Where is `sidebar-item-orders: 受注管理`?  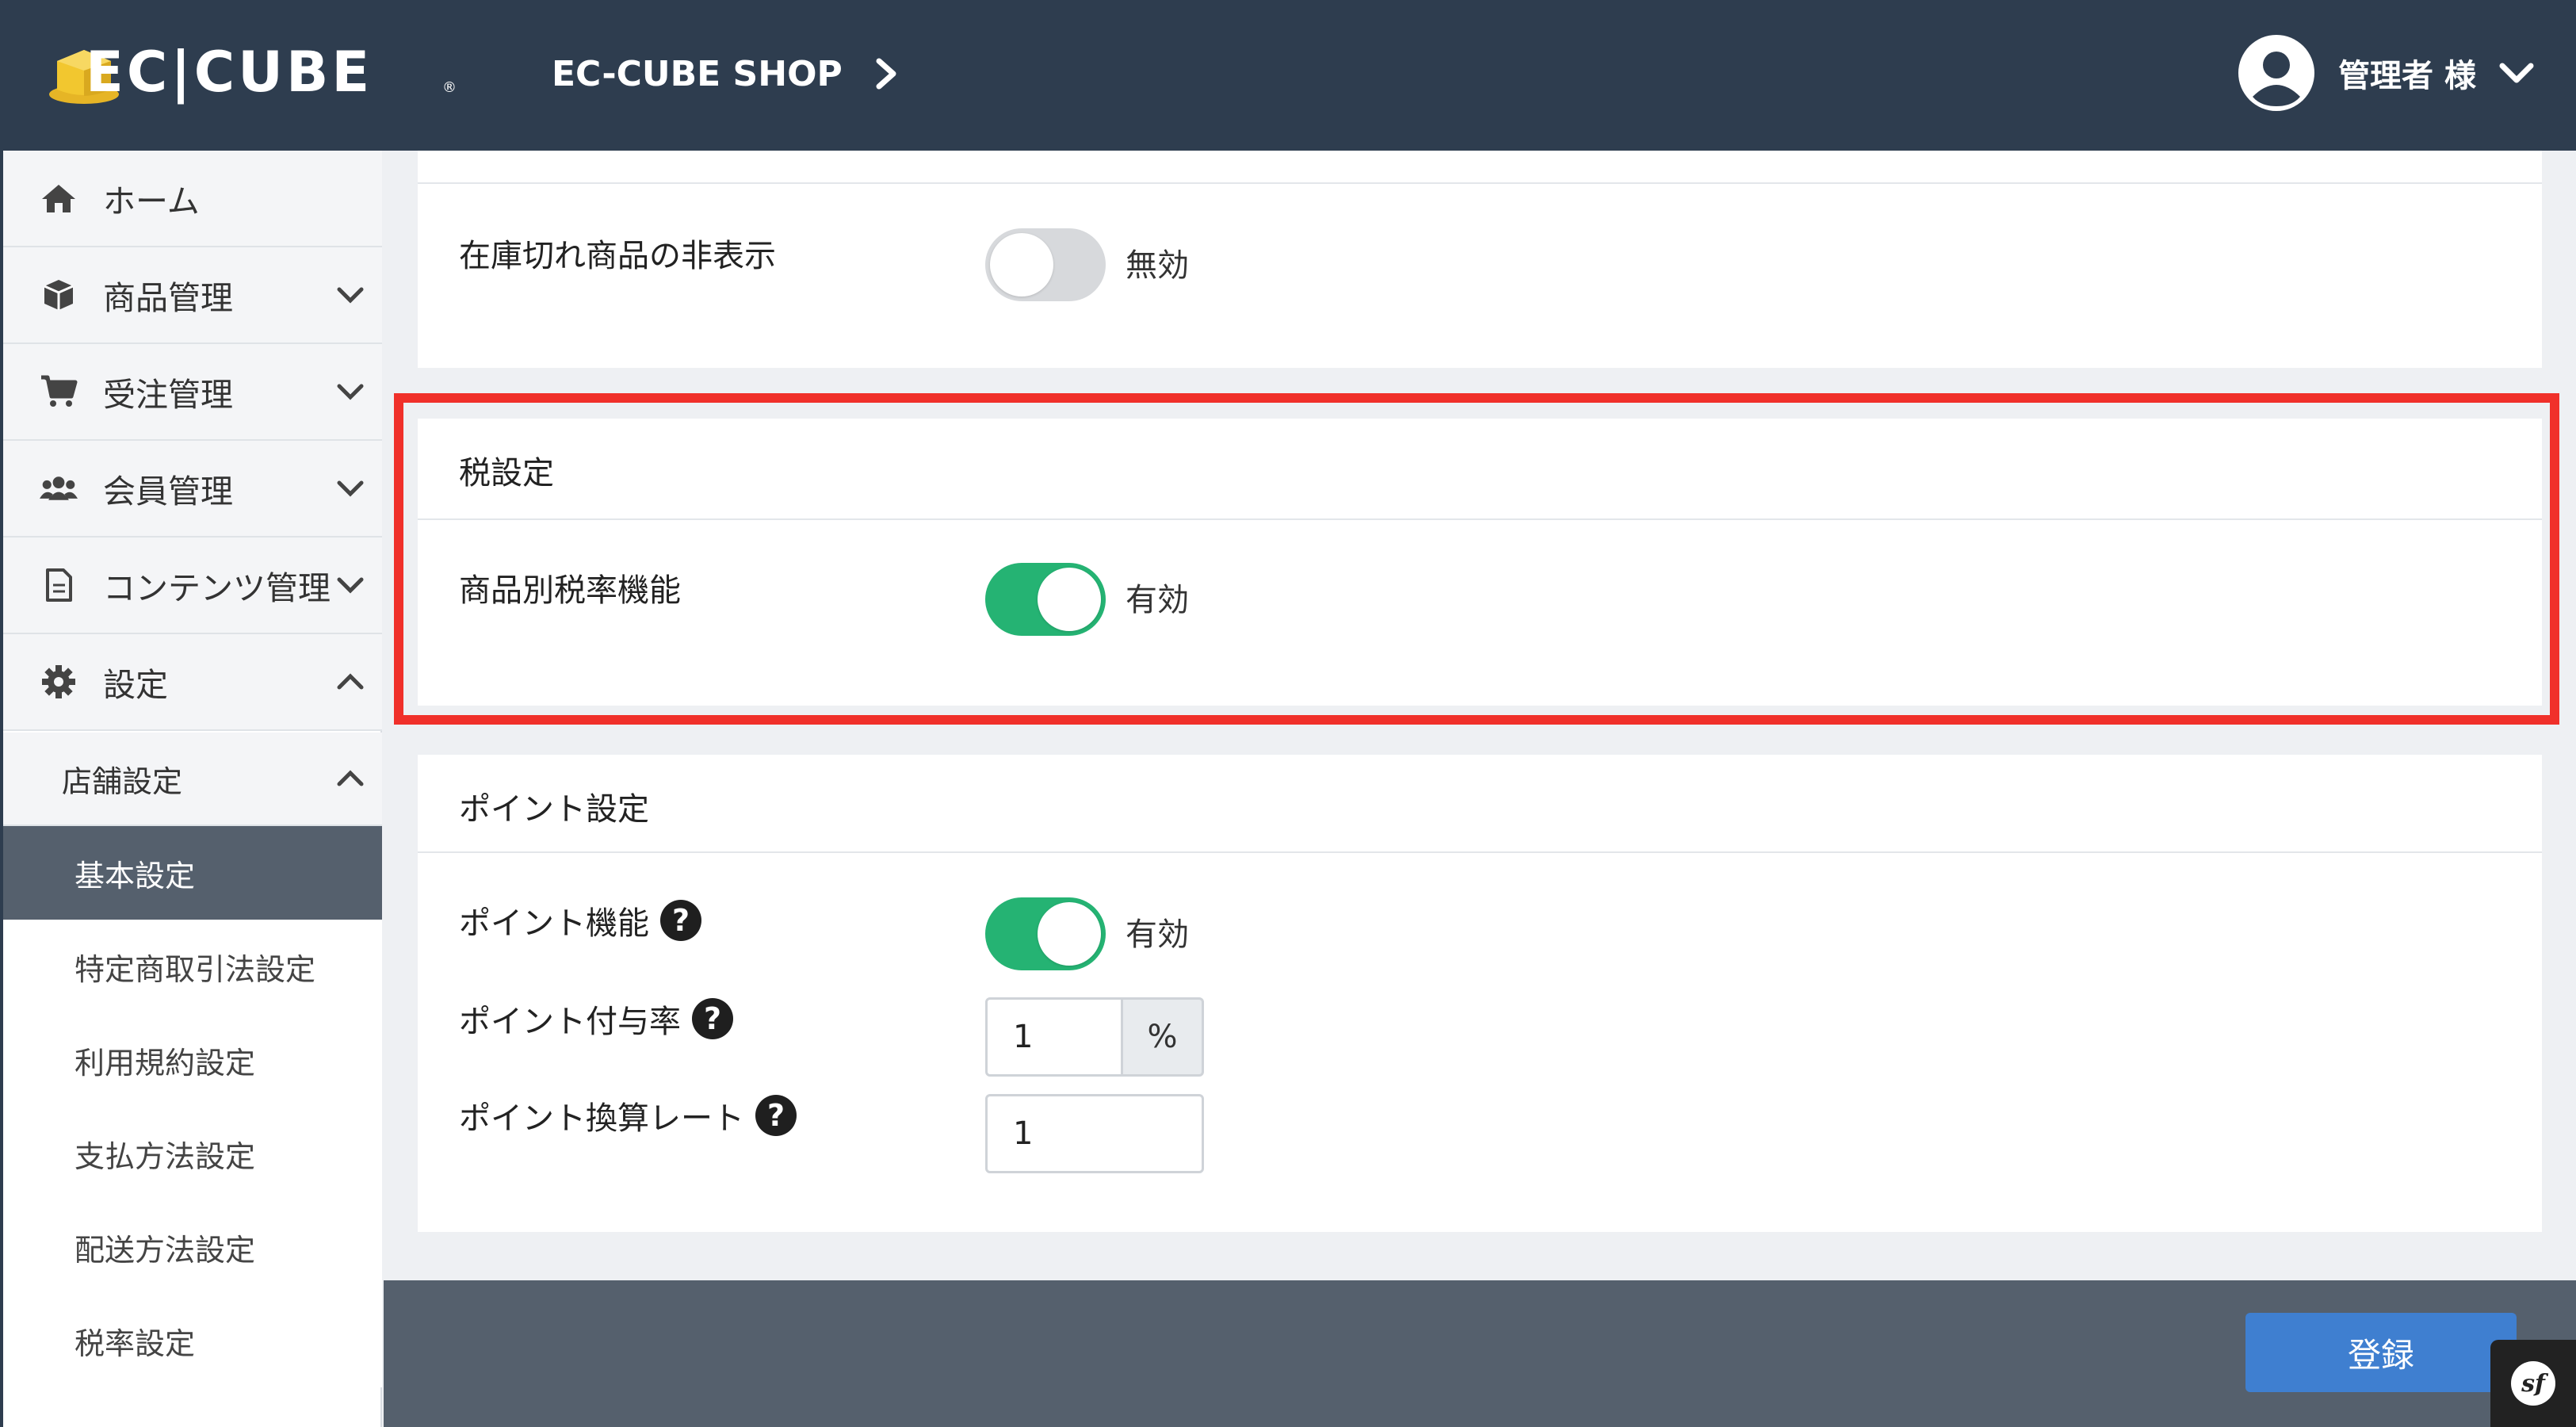 sidebar-item-orders: 受注管理 is located at coordinates (192, 392).